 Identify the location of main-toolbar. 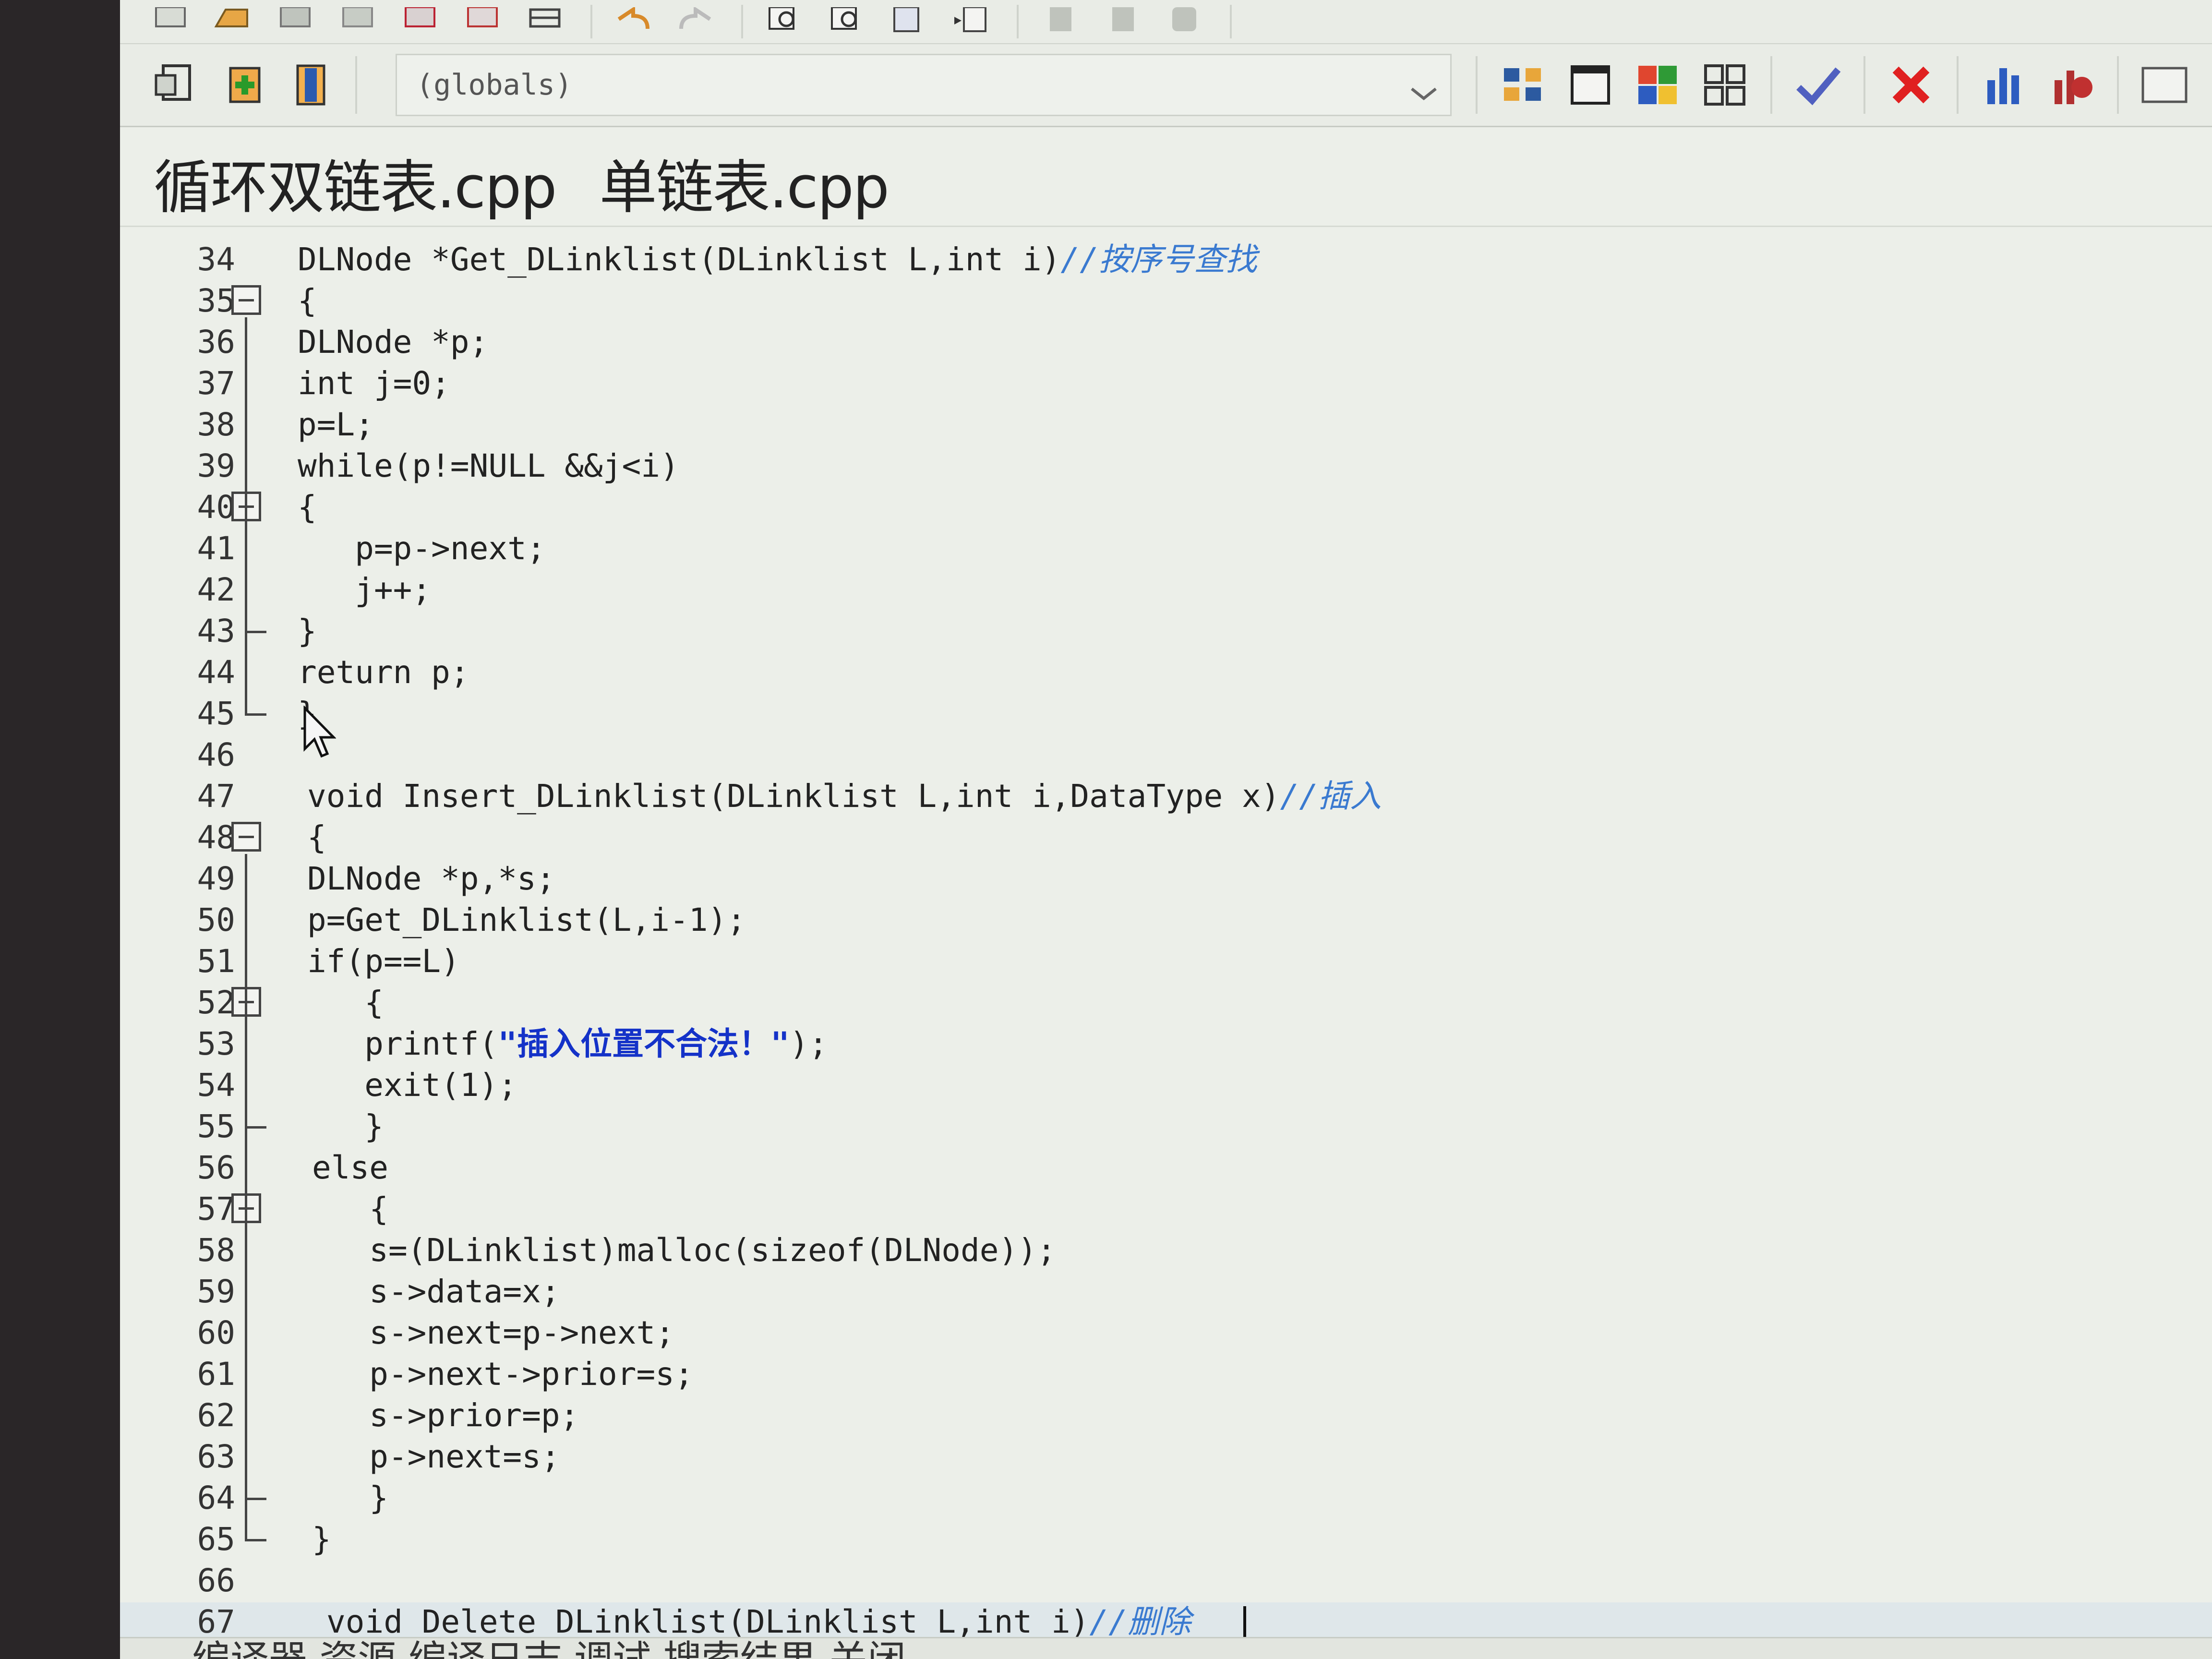
(1166, 22).